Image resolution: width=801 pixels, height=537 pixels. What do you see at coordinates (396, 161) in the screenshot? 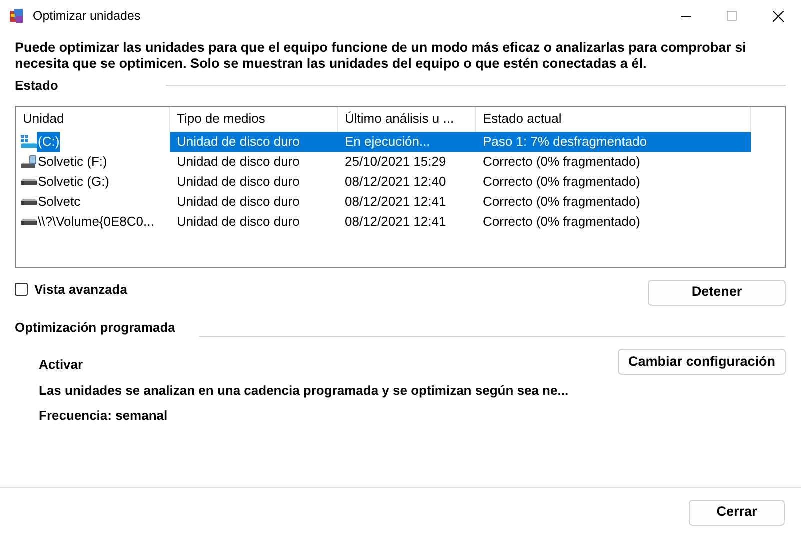
I see `table-cell-text: 25/10/2021 15:29` at bounding box center [396, 161].